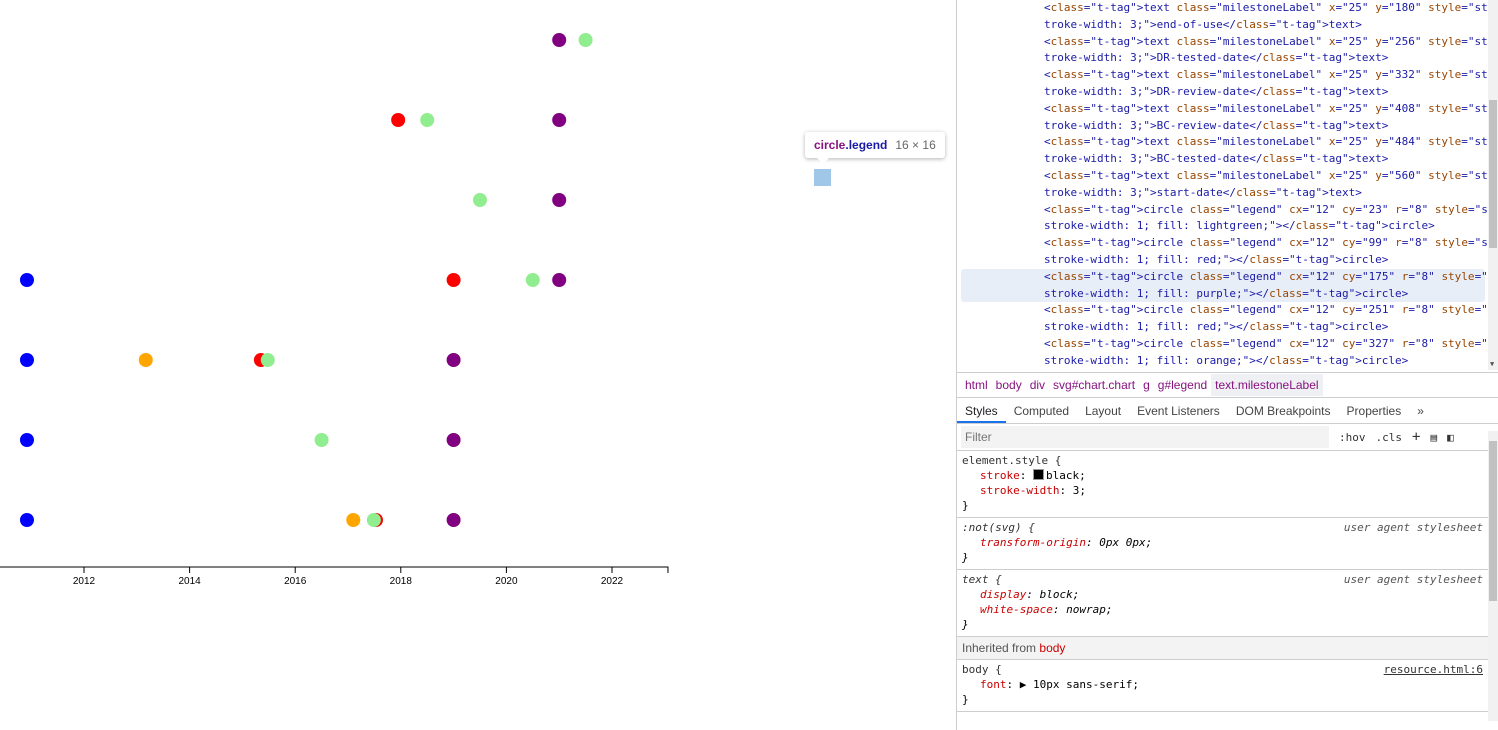 This screenshot has height=730, width=1498. Describe the element at coordinates (1182, 385) in the screenshot. I see `breadcrumb-item: g#legend` at that location.